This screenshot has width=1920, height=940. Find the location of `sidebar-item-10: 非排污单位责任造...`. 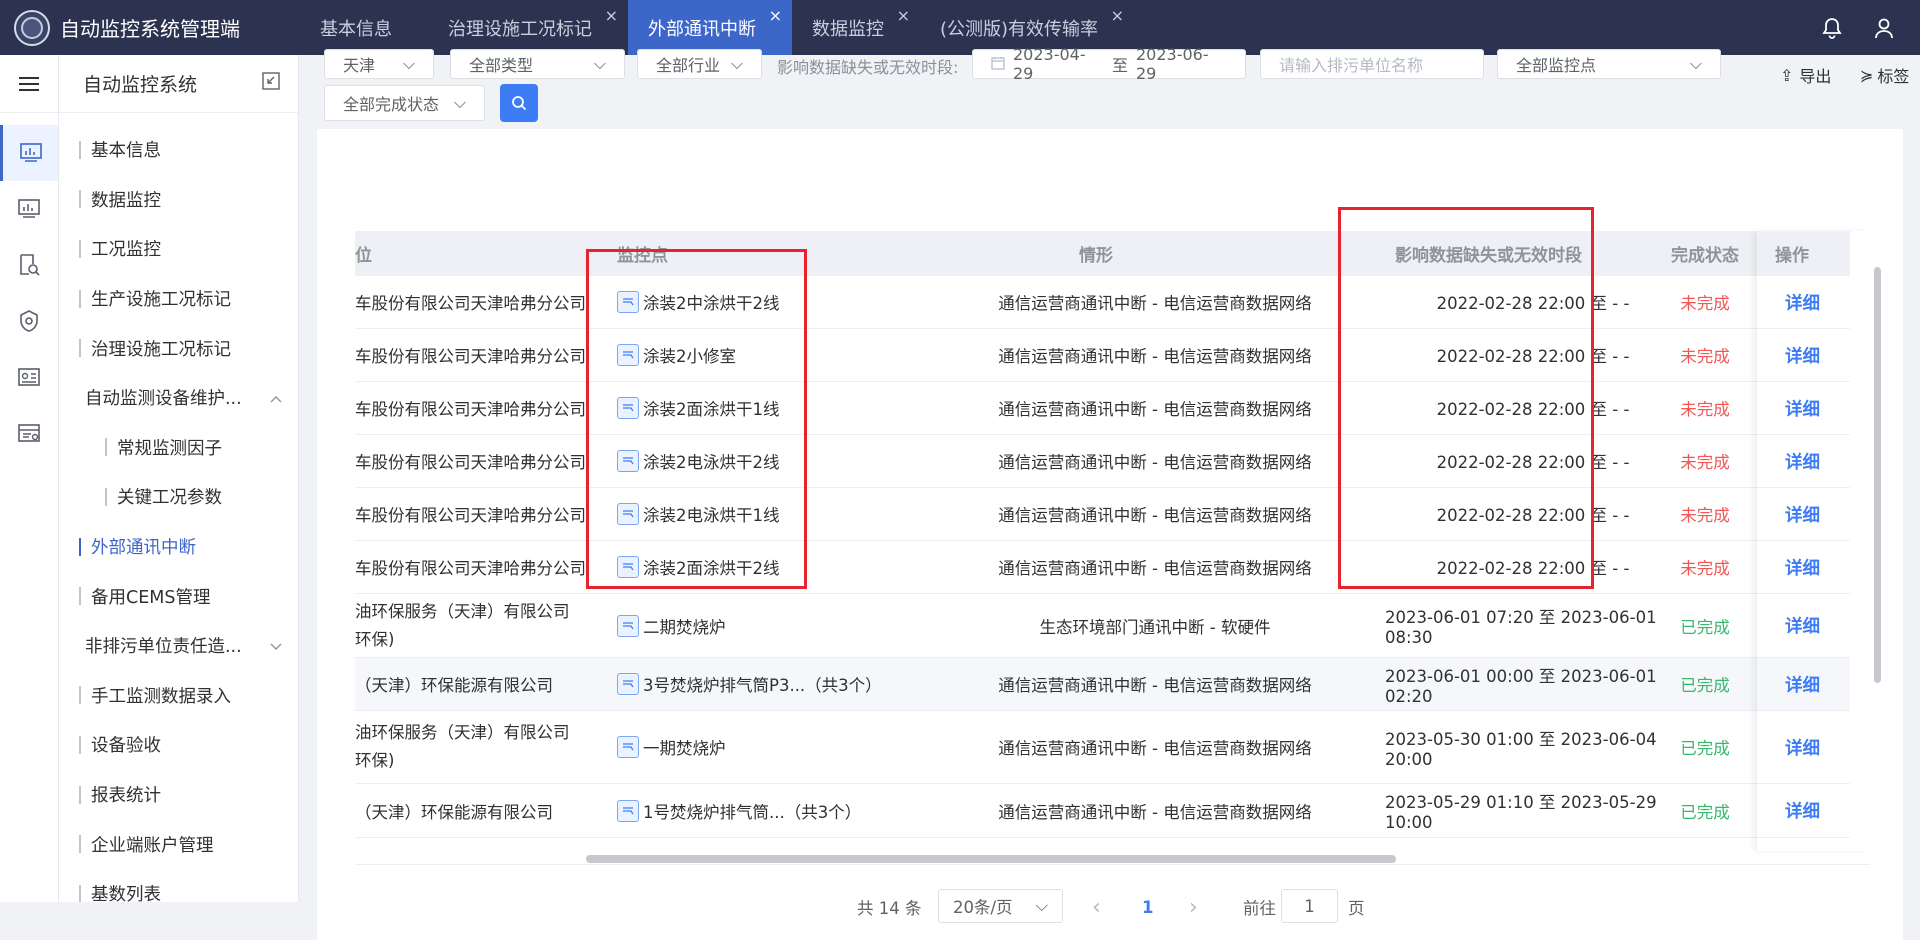

sidebar-item-10: 非排污单位责任造... is located at coordinates (178, 646).